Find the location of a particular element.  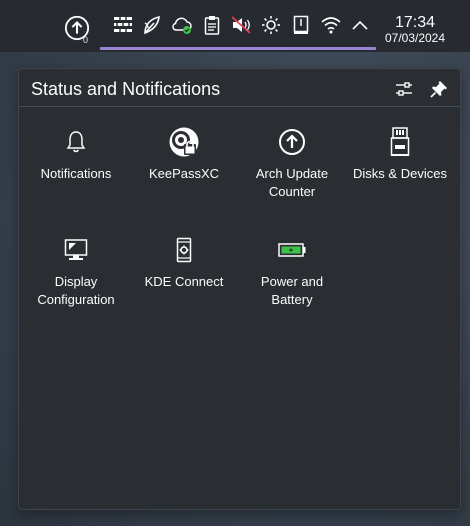

configure-button is located at coordinates (404, 89).